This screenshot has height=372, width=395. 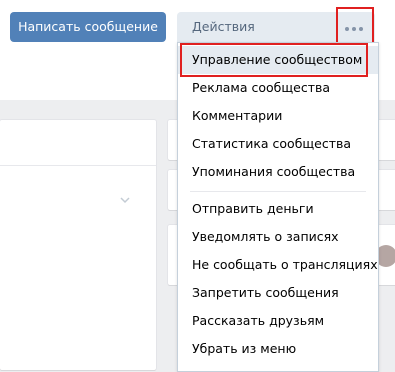 I want to click on write-message-button: Написать сообщение, so click(x=88, y=27).